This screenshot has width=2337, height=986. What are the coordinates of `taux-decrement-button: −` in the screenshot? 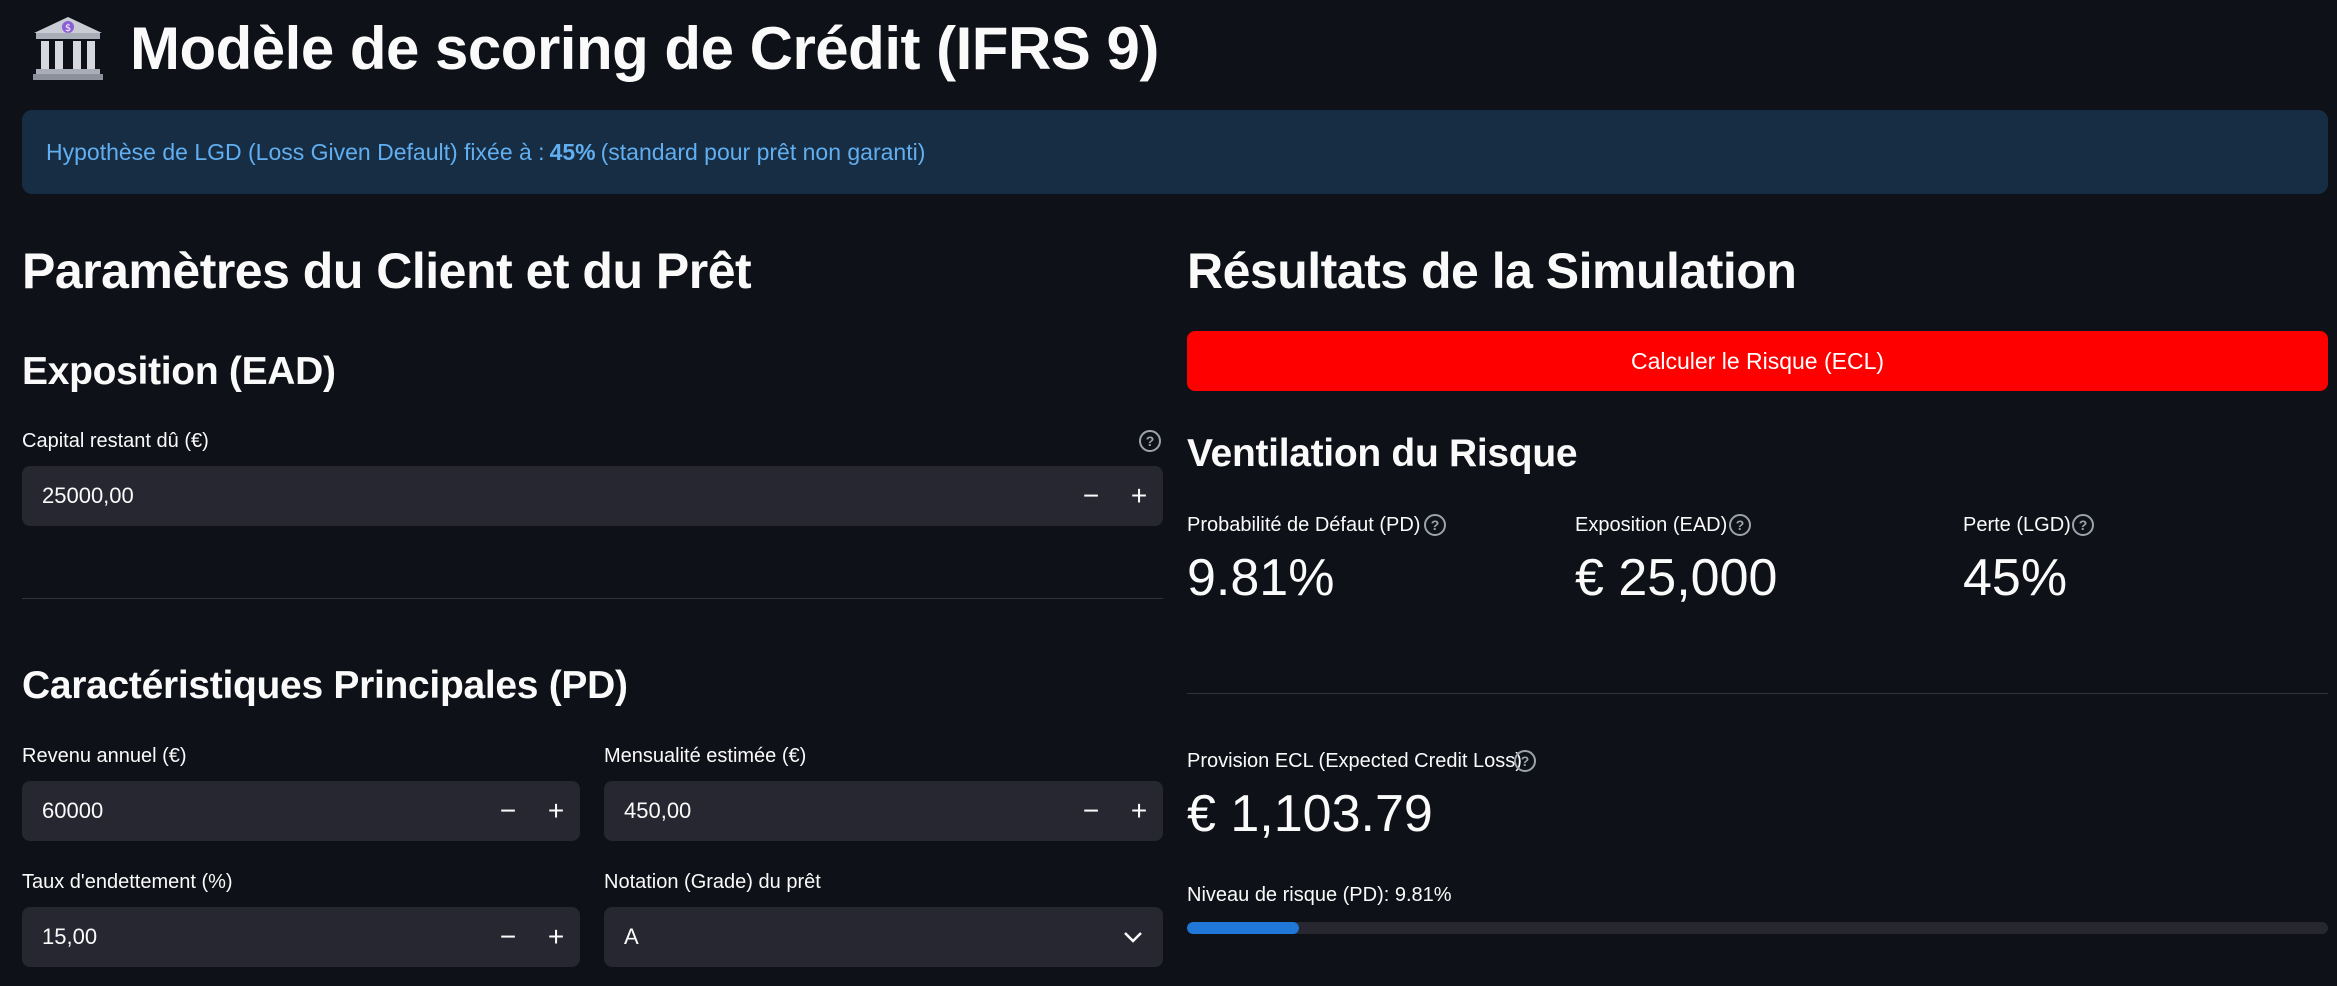 It's located at (508, 937).